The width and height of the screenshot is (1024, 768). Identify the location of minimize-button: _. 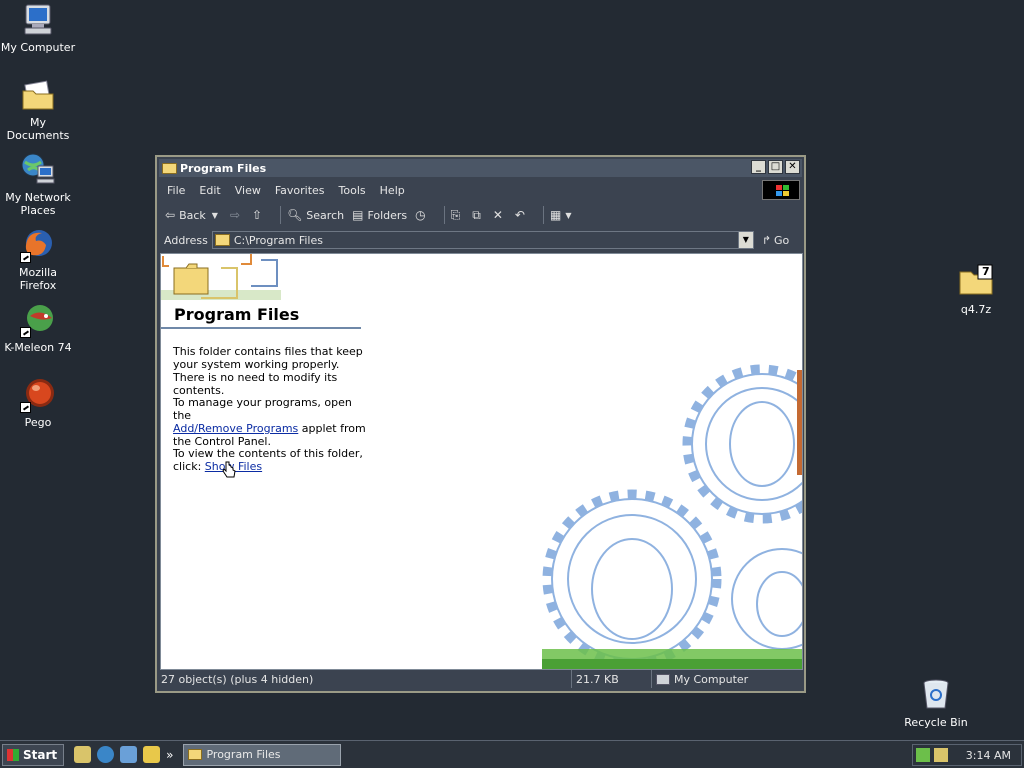
(758, 167).